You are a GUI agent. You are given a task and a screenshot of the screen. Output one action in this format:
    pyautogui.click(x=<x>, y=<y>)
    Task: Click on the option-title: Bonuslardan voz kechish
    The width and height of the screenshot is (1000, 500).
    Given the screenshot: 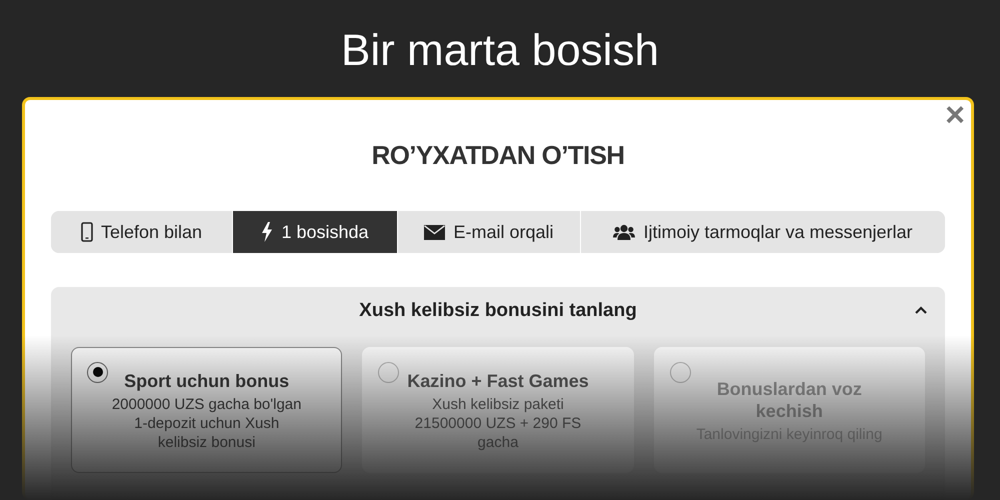 What is the action you would take?
    pyautogui.click(x=789, y=400)
    